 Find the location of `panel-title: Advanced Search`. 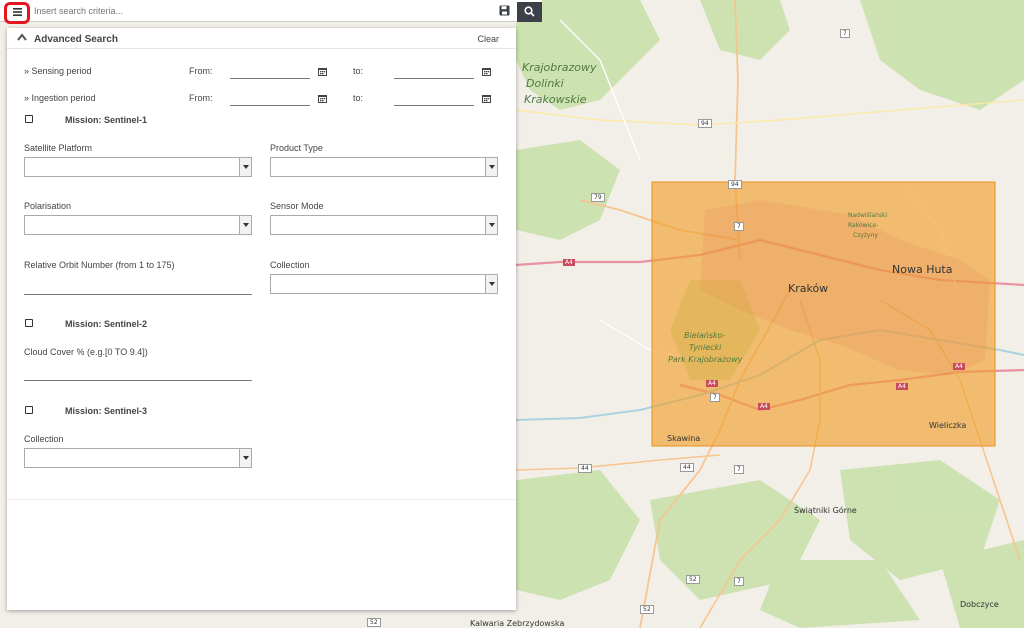

panel-title: Advanced Search is located at coordinates (76, 39).